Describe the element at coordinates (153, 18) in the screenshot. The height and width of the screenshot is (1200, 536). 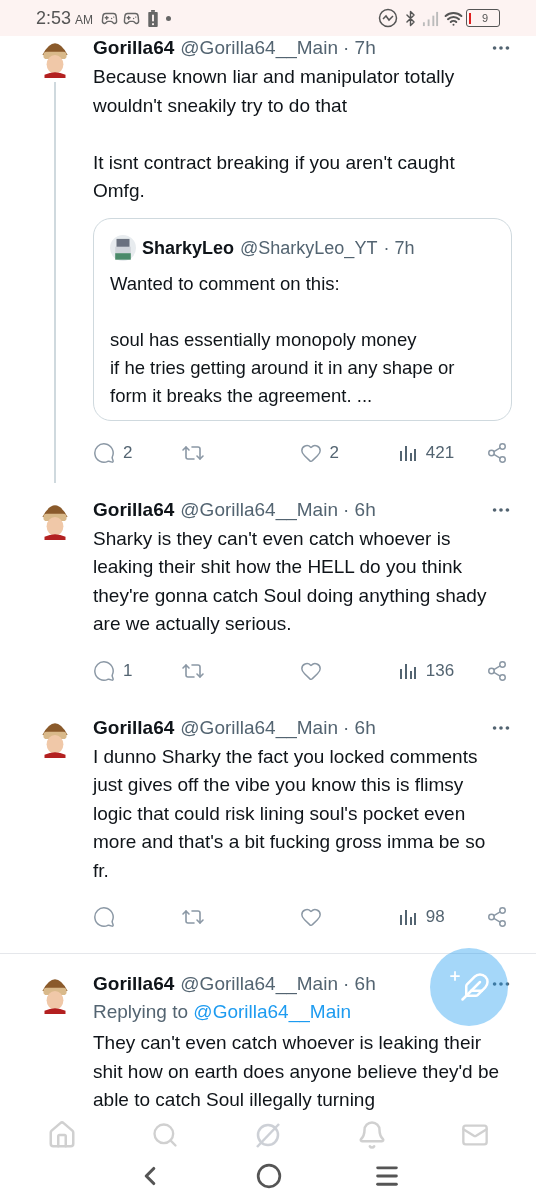
I see `battery-alert-icon` at that location.